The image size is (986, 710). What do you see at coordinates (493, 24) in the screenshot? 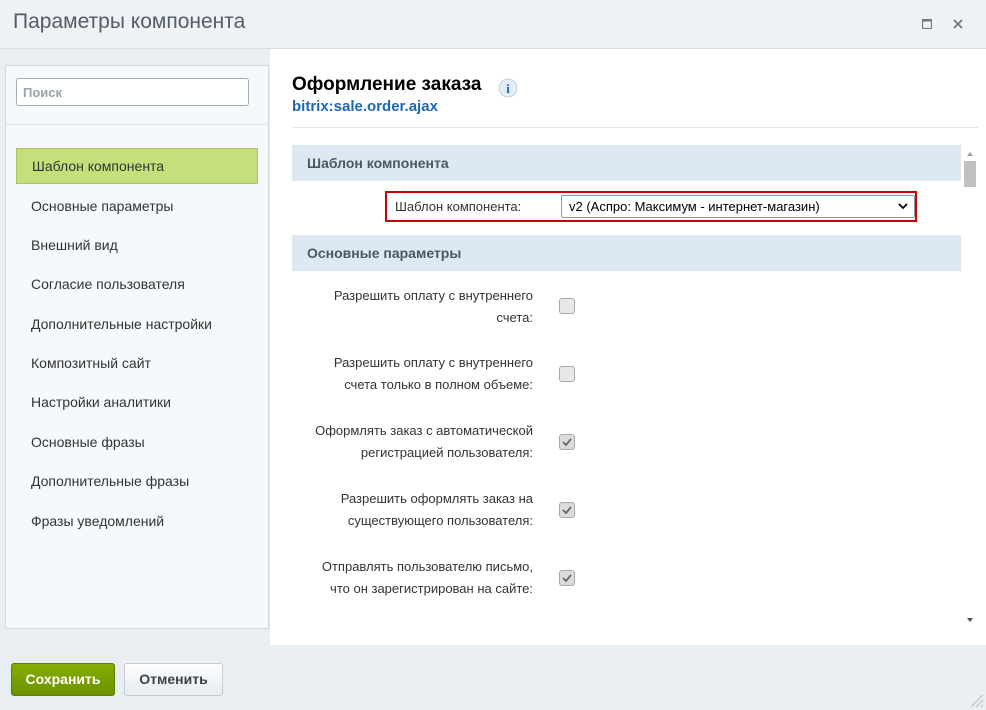
I see `window-titlebar: Параметры компонента` at bounding box center [493, 24].